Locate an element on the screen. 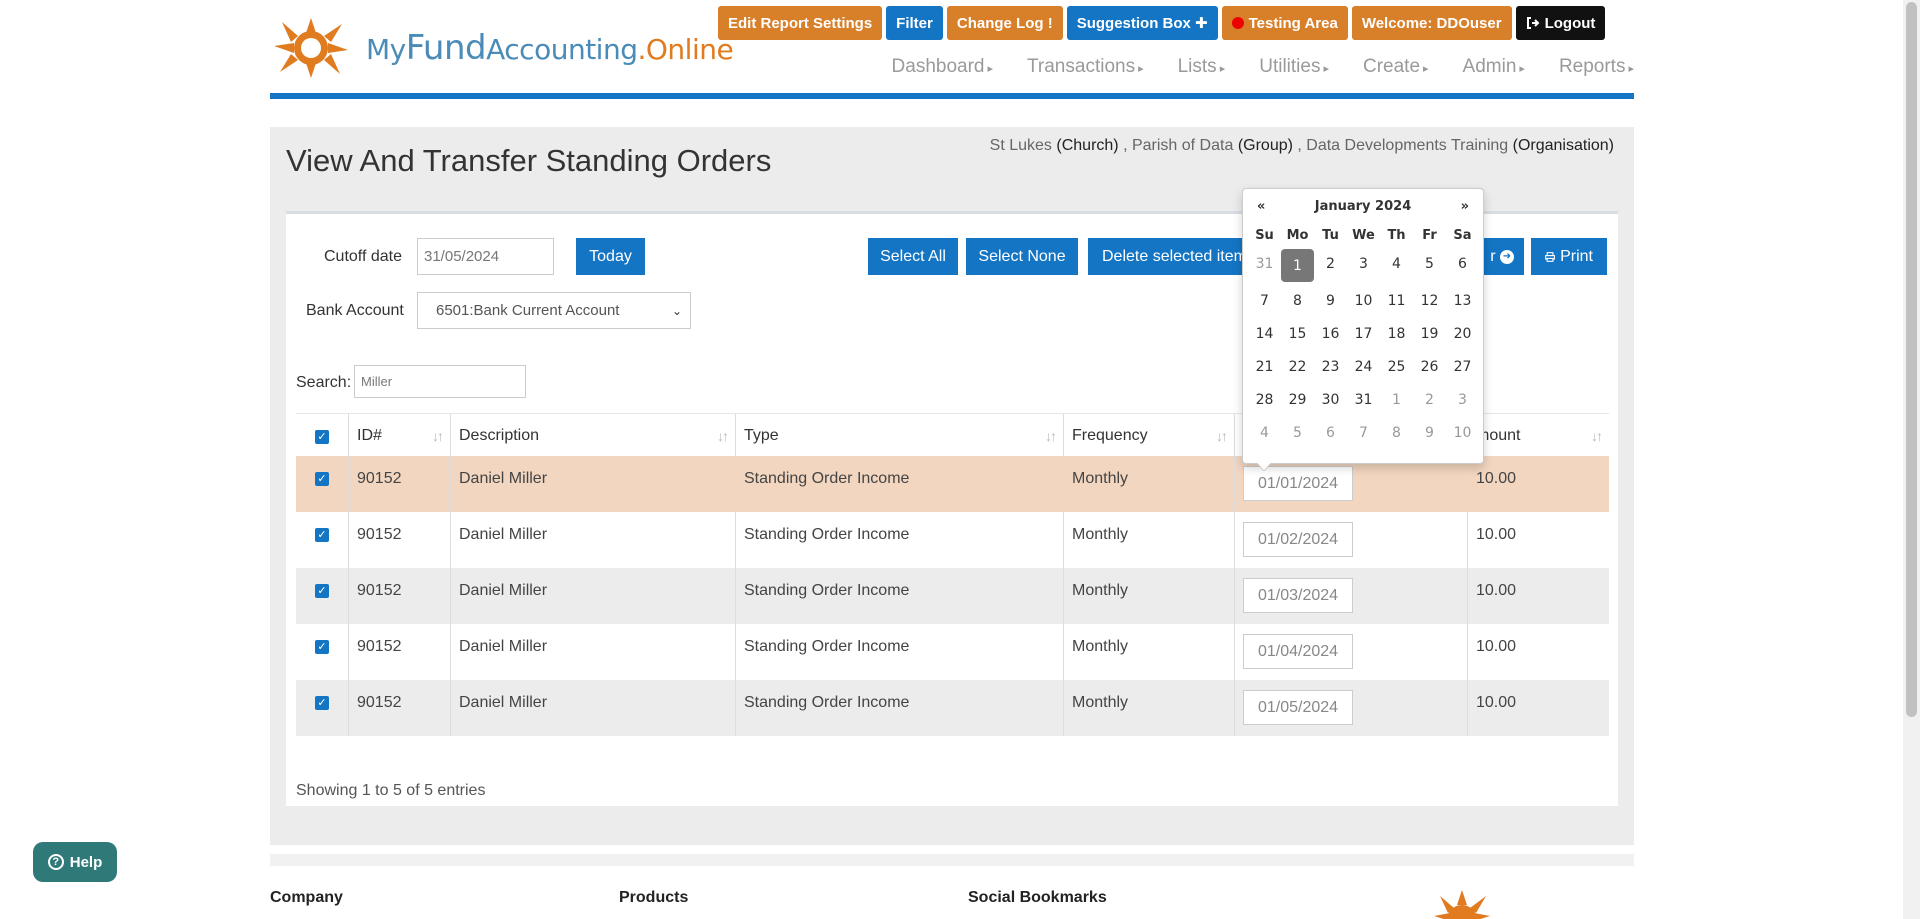 The width and height of the screenshot is (1920, 919). datepicker-day: 12 is located at coordinates (1429, 300).